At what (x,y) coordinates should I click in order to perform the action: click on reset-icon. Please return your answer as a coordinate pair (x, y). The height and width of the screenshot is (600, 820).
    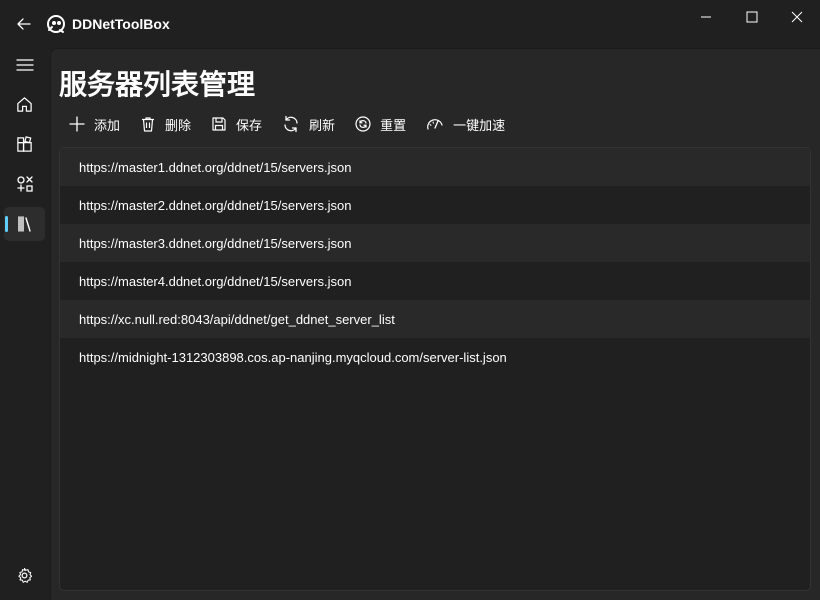
    Looking at the image, I should click on (363, 124).